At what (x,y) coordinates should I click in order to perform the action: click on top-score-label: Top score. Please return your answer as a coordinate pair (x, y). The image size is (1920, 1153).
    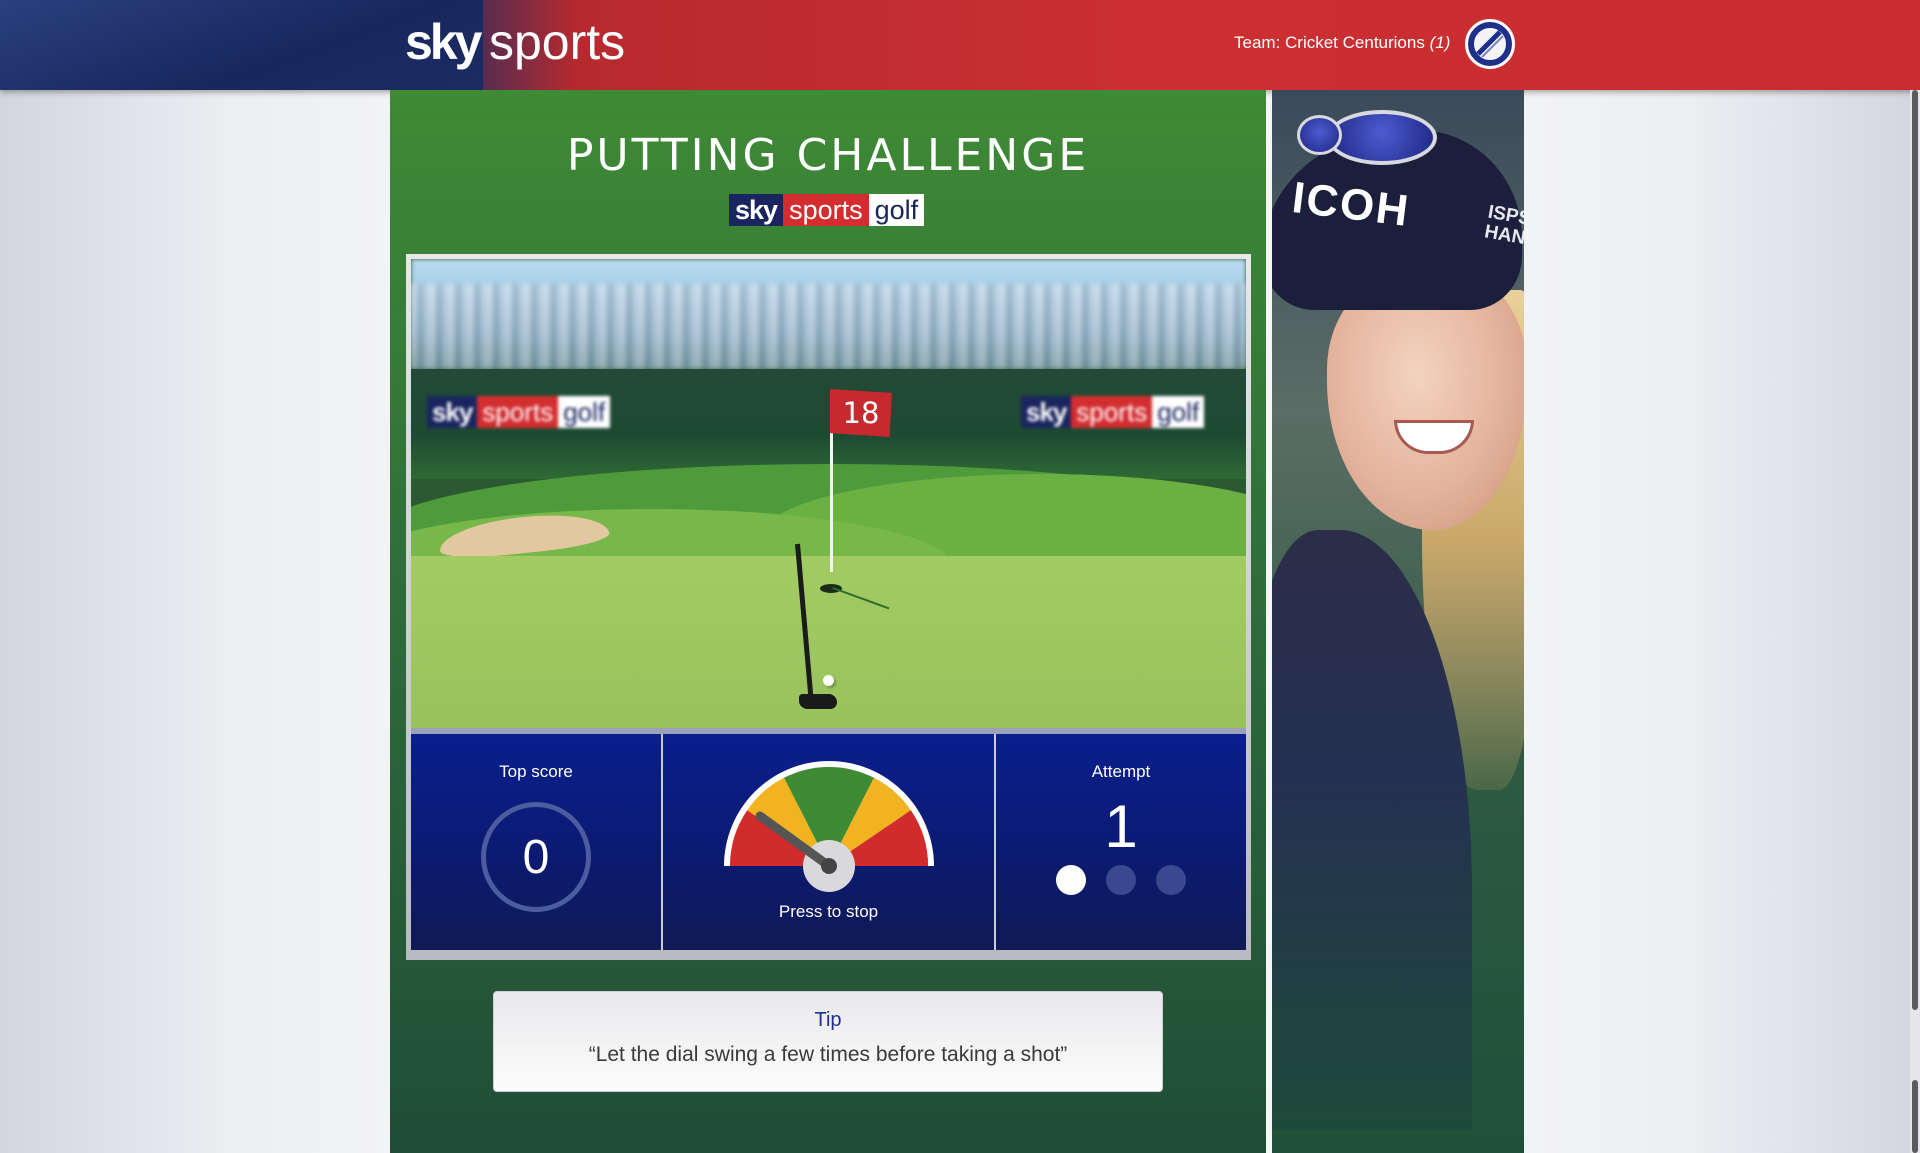
    Looking at the image, I should click on (536, 771).